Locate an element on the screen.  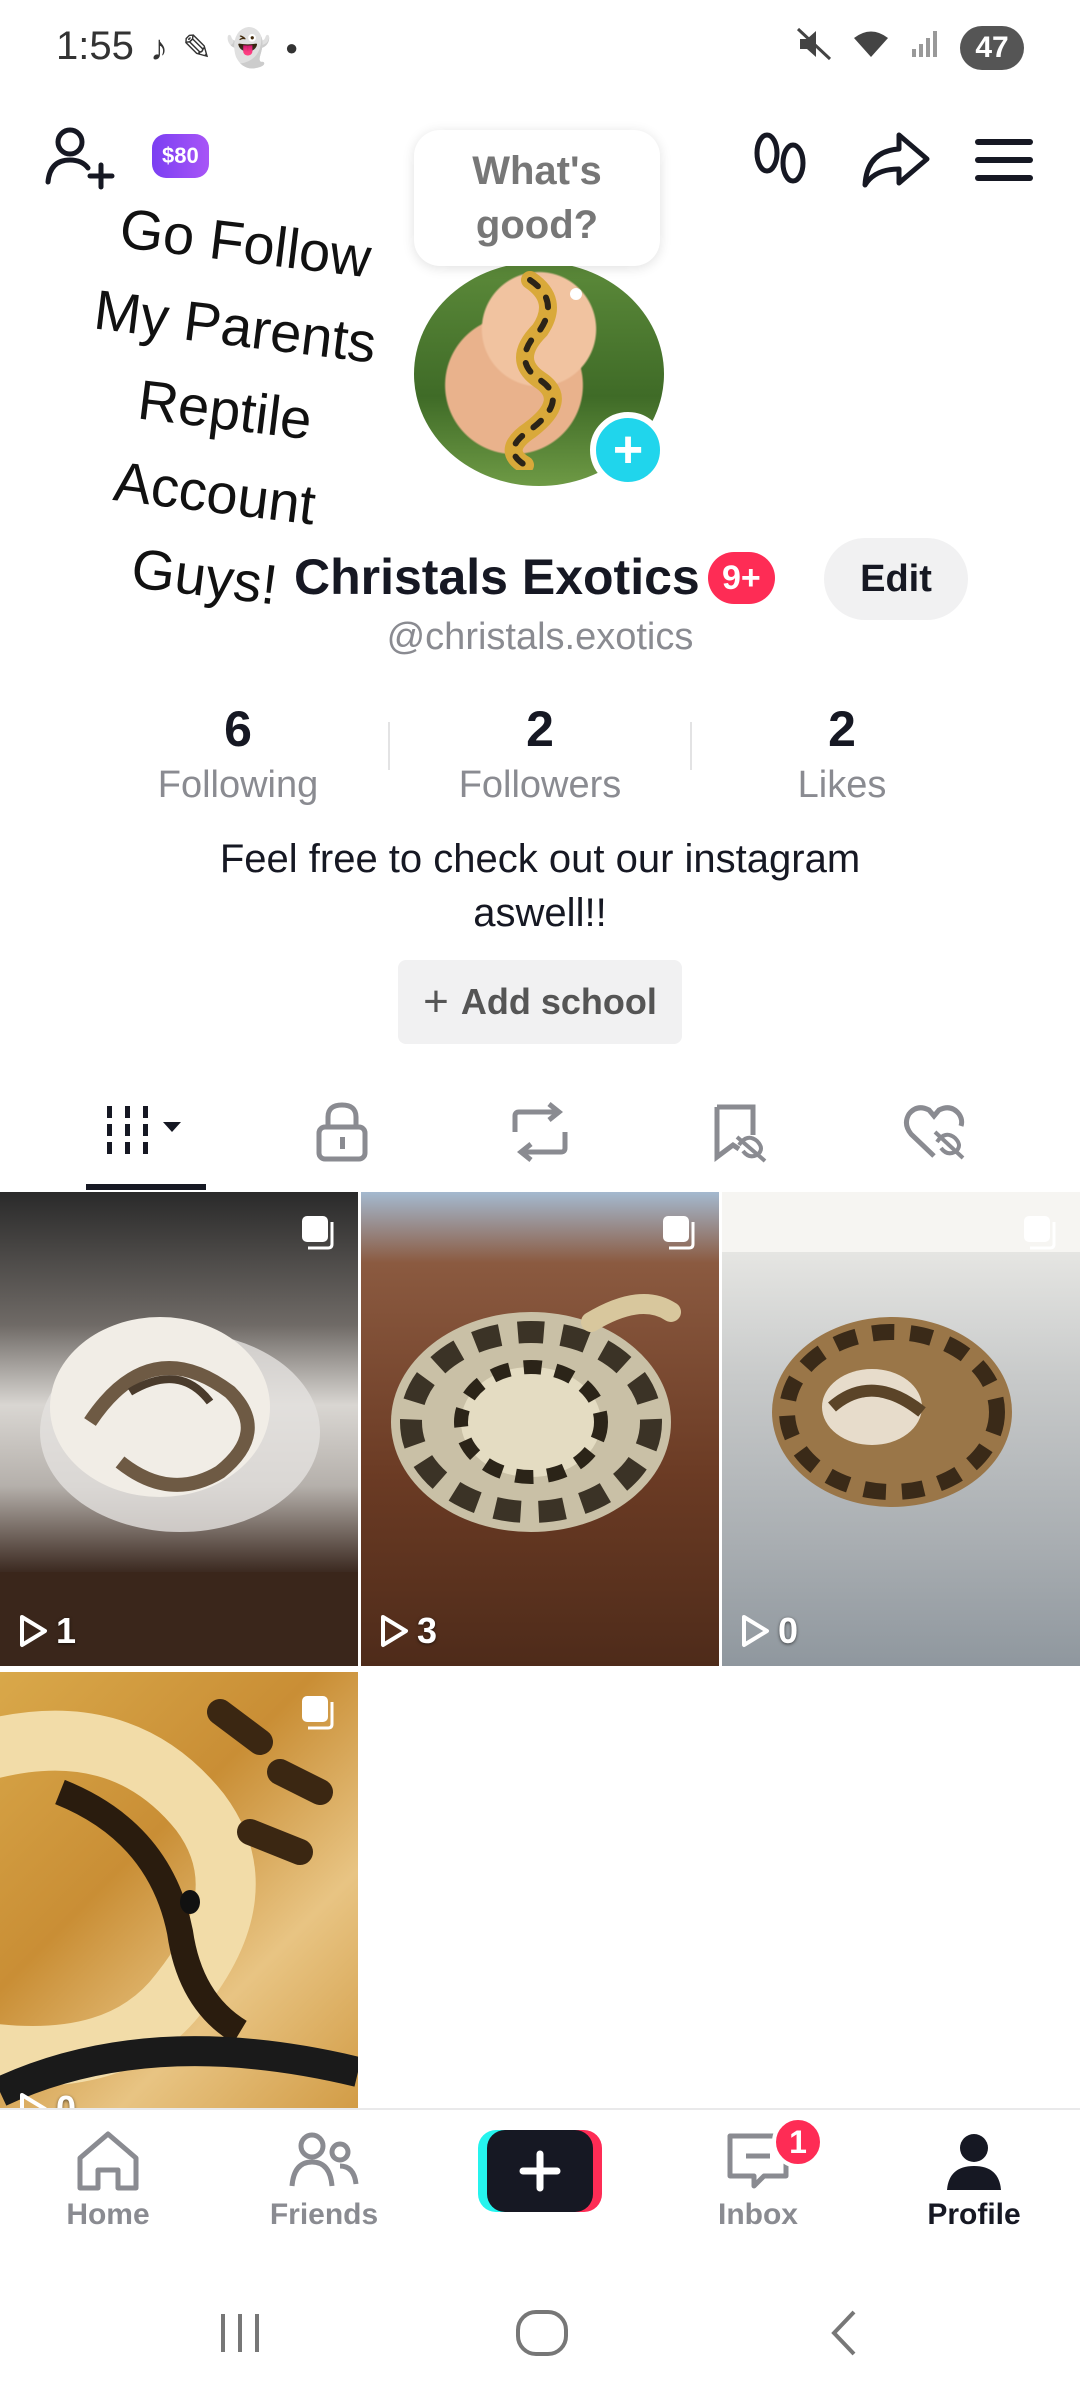
view-count-value: 3 is located at coordinates (427, 1630).